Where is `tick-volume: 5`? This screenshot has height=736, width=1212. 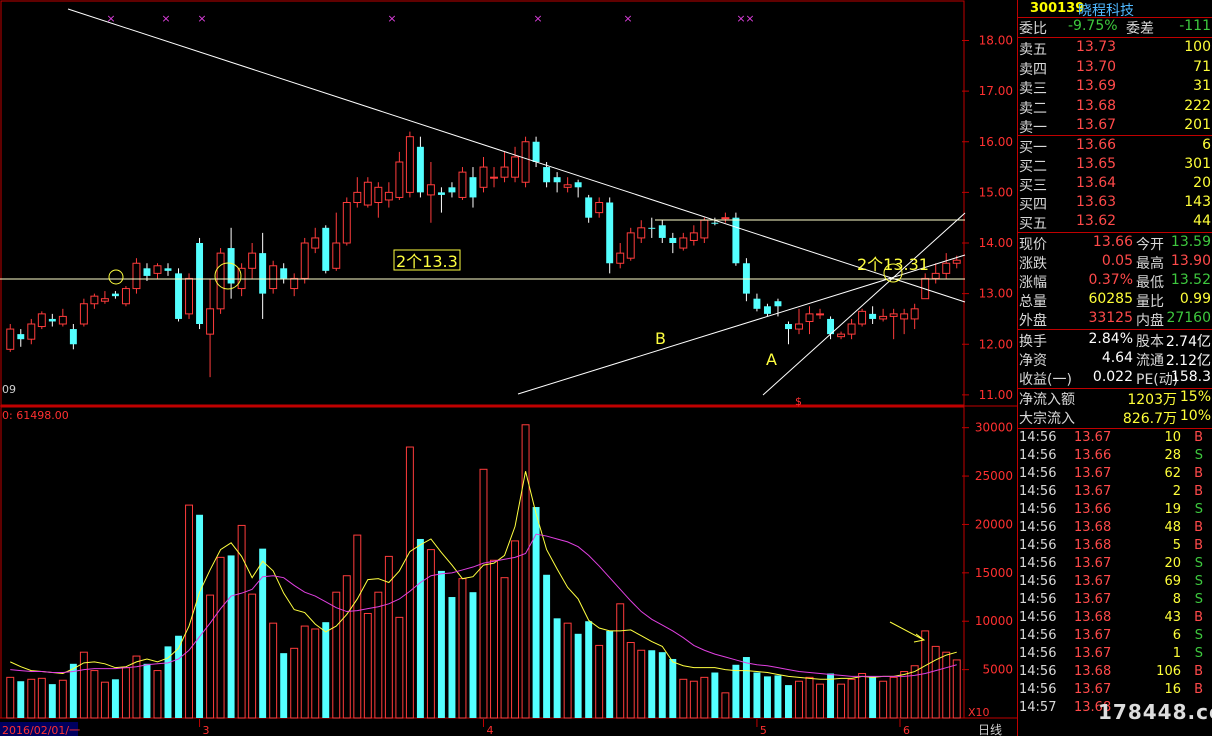
tick-volume: 5 is located at coordinates (1176, 545).